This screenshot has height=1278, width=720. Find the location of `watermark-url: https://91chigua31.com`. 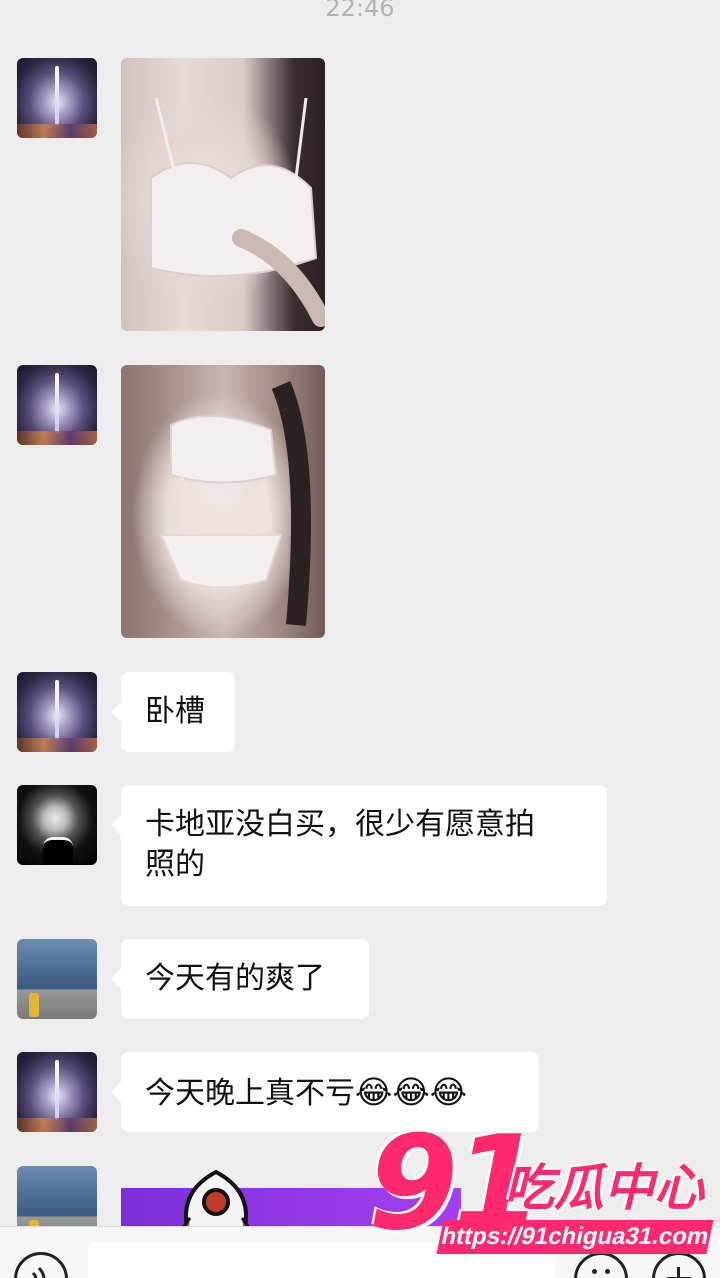

watermark-url: https://91chigua31.com is located at coordinates (575, 1237).